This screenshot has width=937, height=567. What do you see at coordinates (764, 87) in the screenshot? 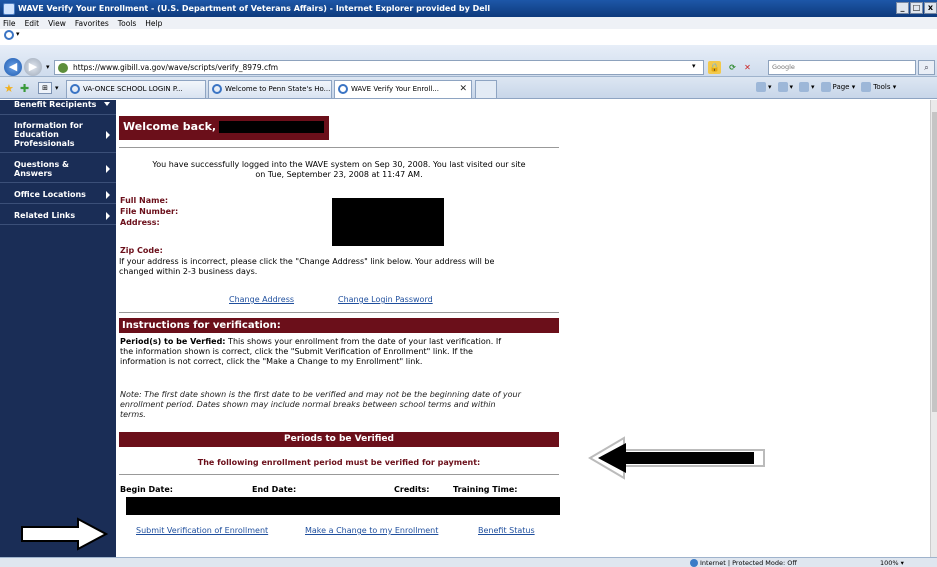
I see `home-button: ▾` at bounding box center [764, 87].